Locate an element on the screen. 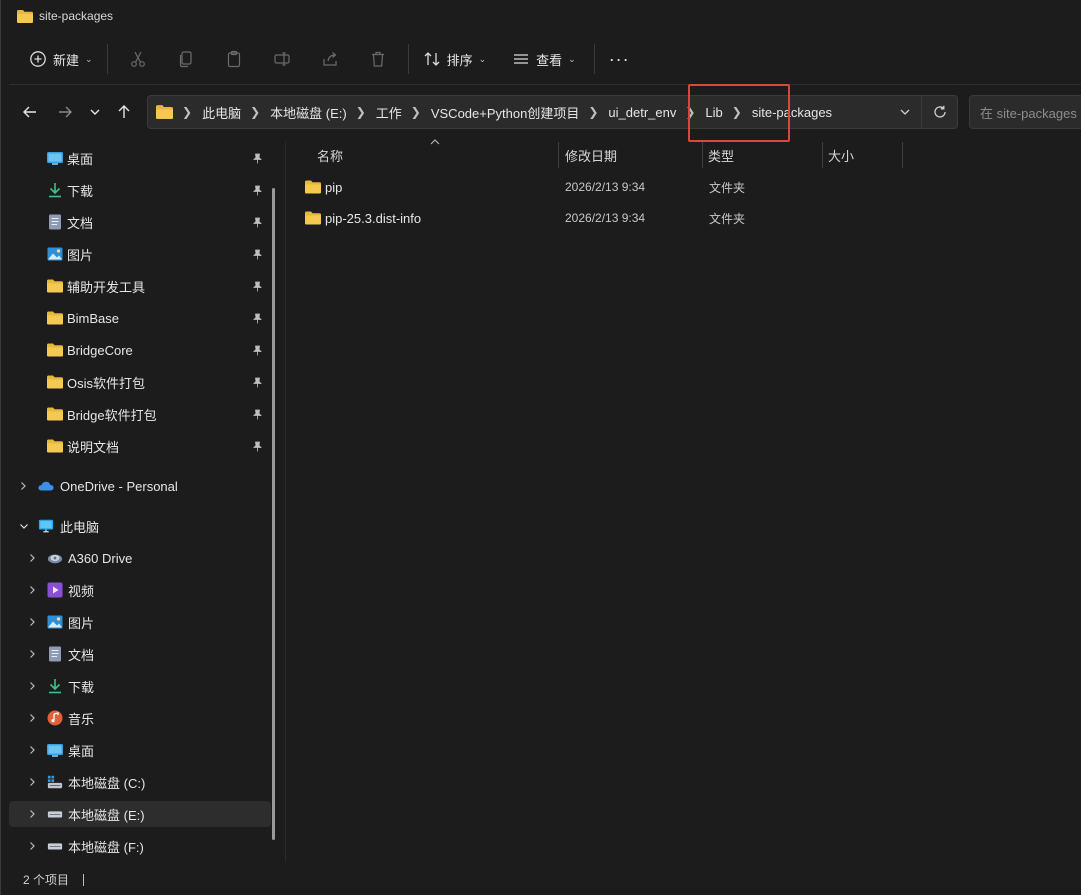 This screenshot has height=895, width=1081. breadcrumb-item: ui_detr_env is located at coordinates (642, 112).